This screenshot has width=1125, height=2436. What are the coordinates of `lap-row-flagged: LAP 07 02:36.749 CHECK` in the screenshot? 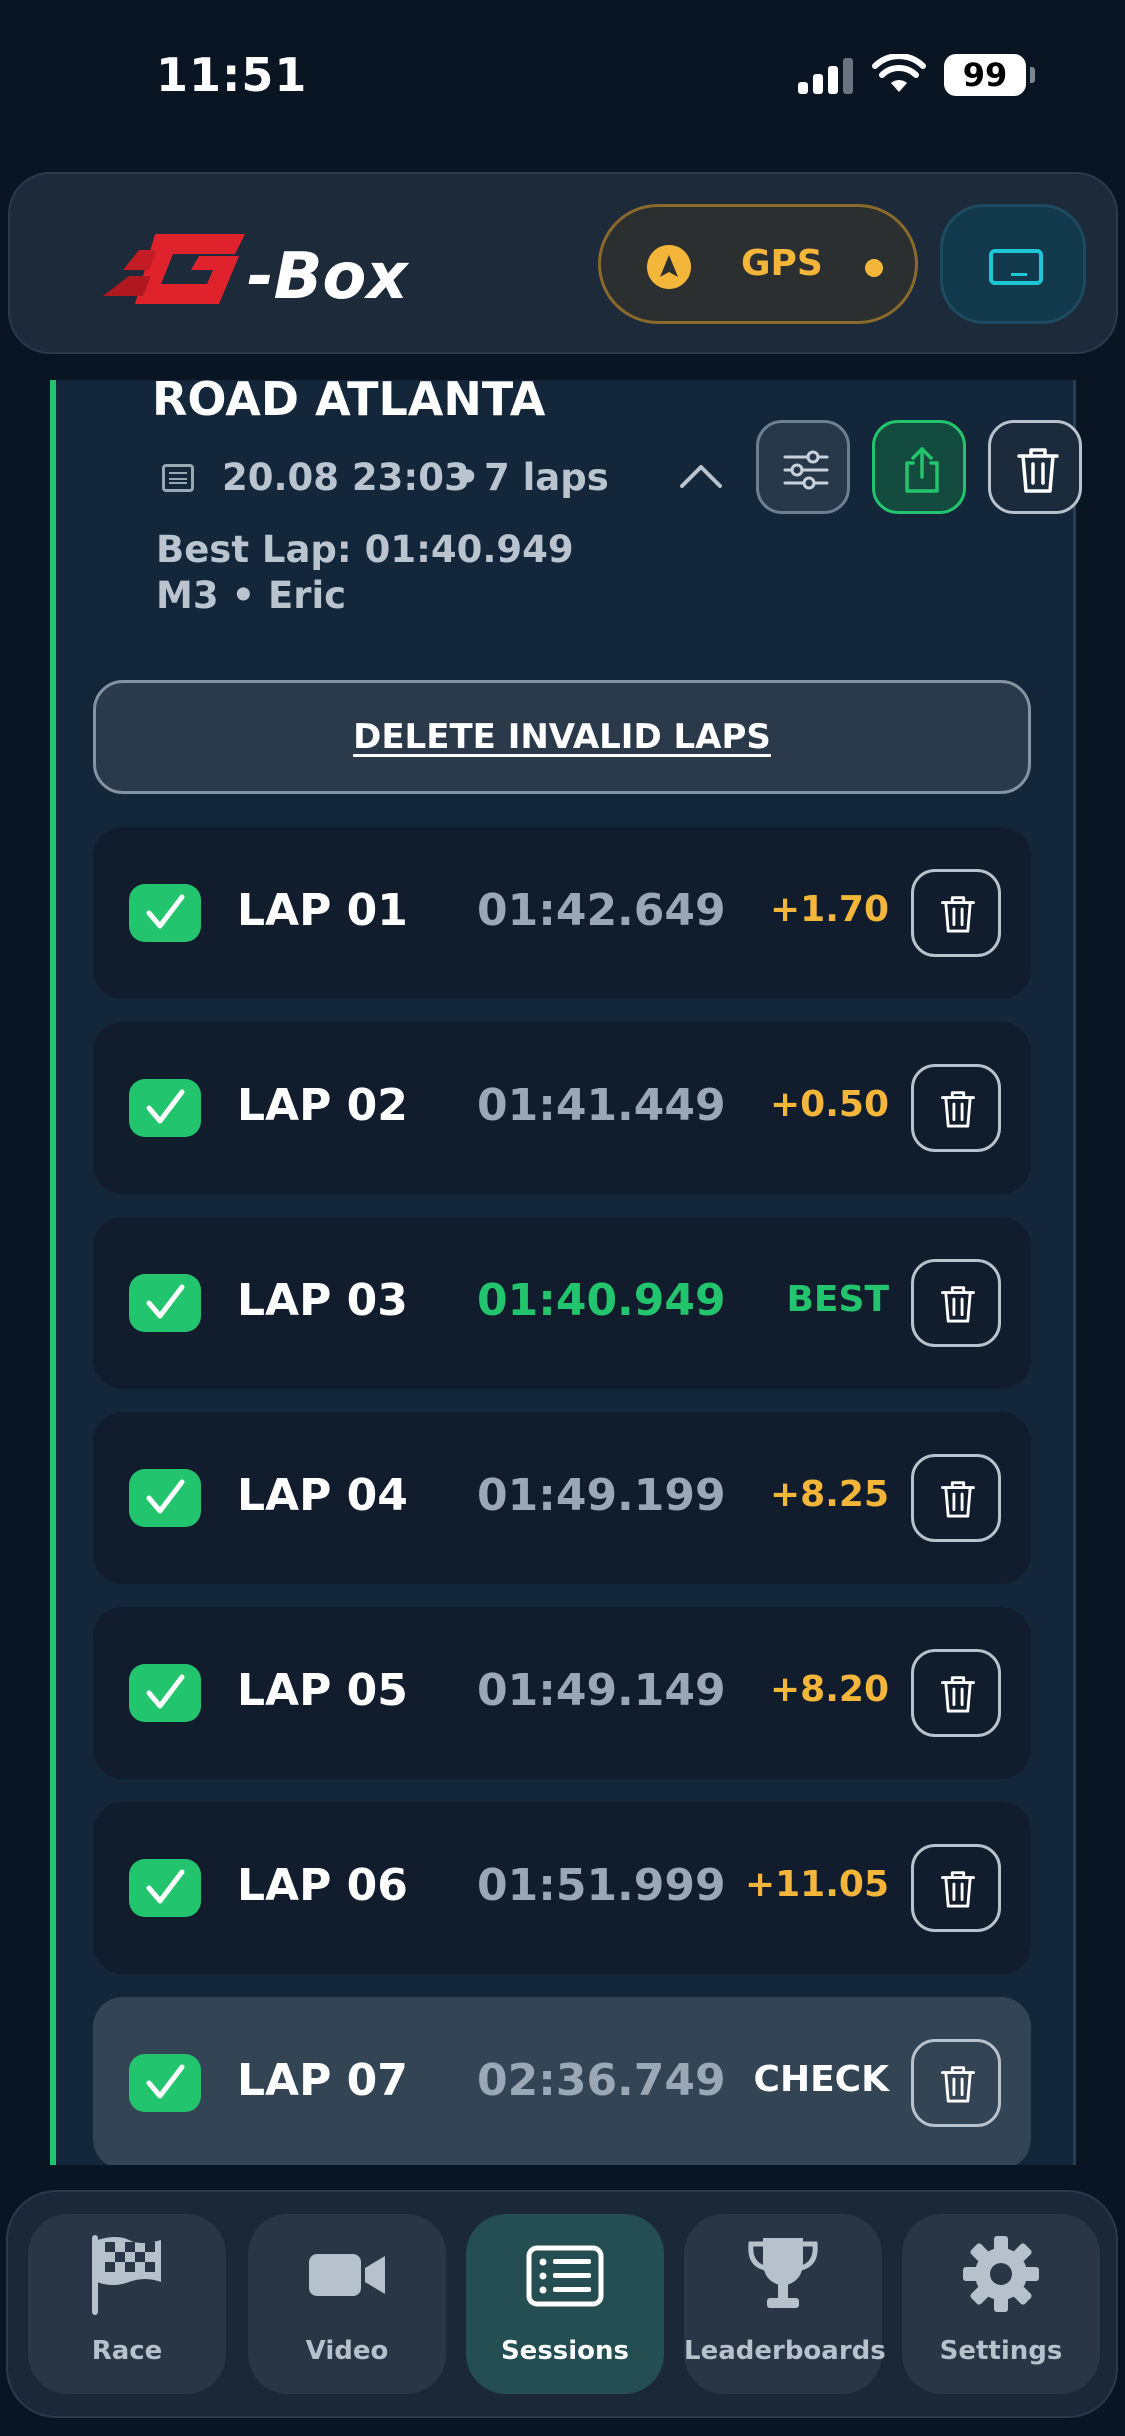 It's located at (562, 2081).